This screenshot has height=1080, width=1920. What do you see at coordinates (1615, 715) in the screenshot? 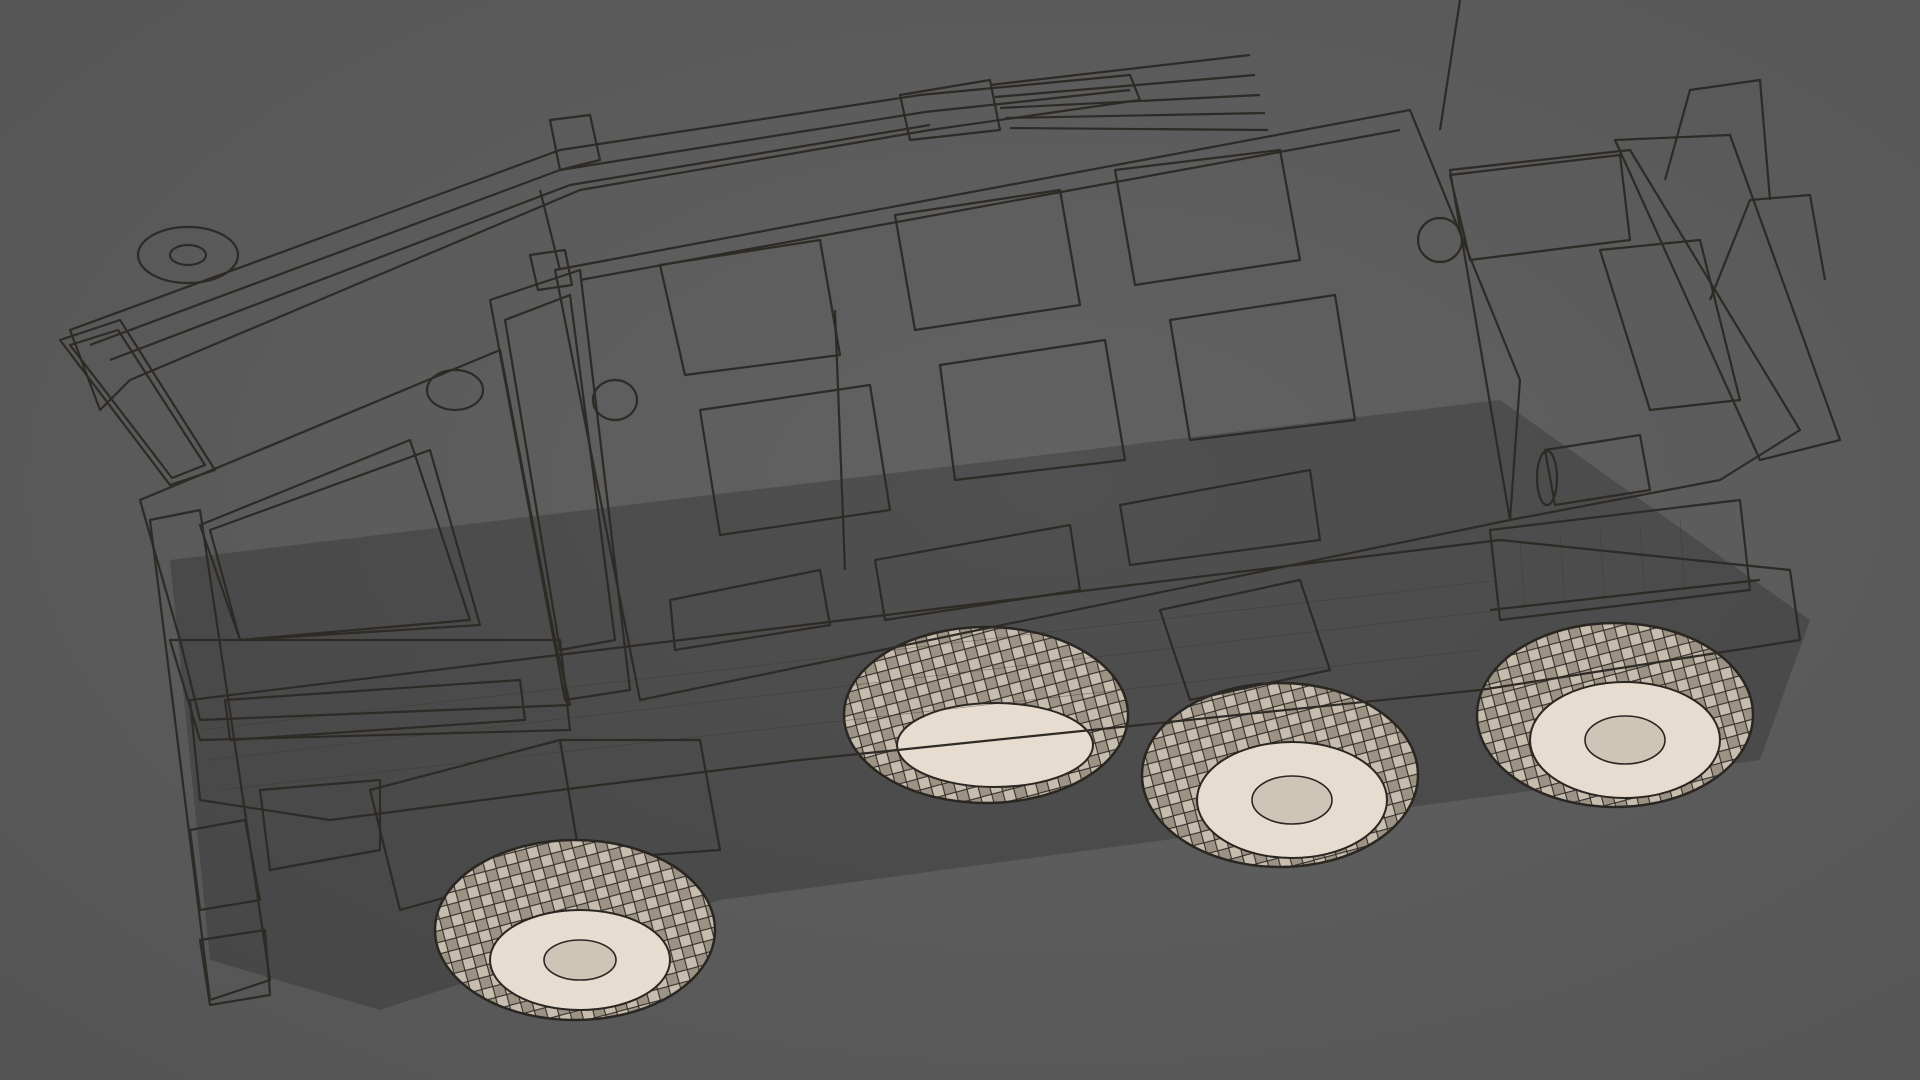
I see `rear-wheel` at bounding box center [1615, 715].